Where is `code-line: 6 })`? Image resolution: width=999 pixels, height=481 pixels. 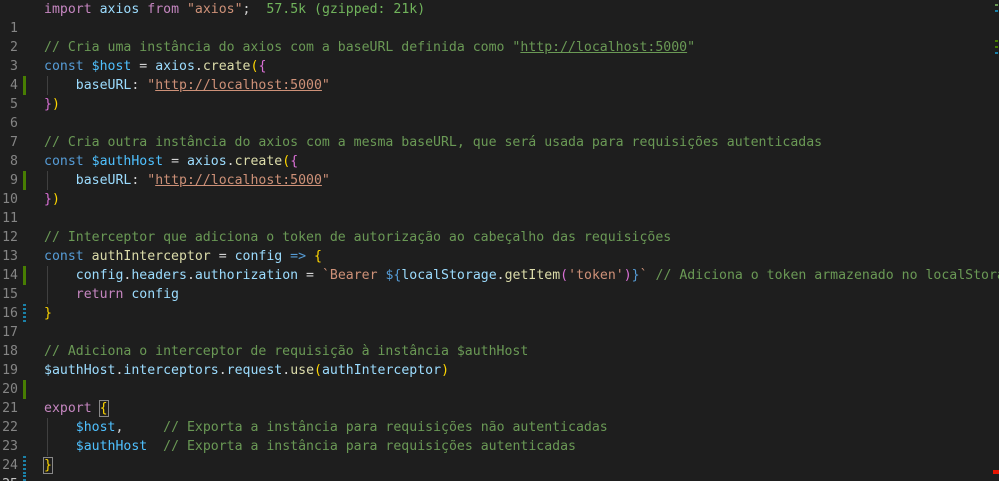
code-line: 6 }) is located at coordinates (499, 113).